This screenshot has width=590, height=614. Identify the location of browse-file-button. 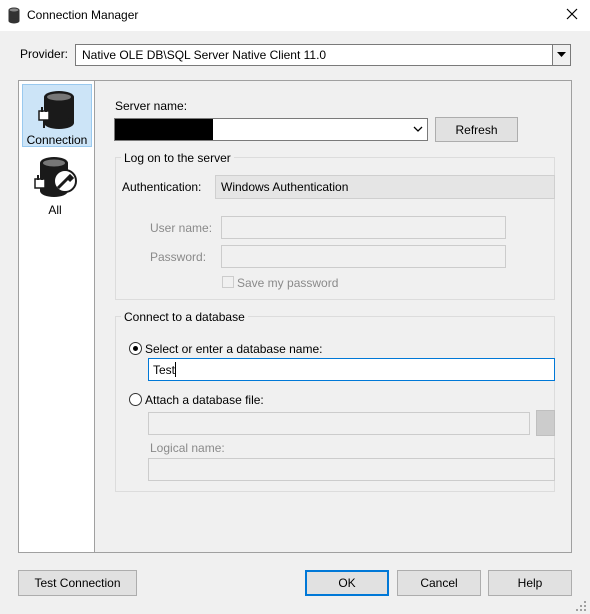
(545, 423).